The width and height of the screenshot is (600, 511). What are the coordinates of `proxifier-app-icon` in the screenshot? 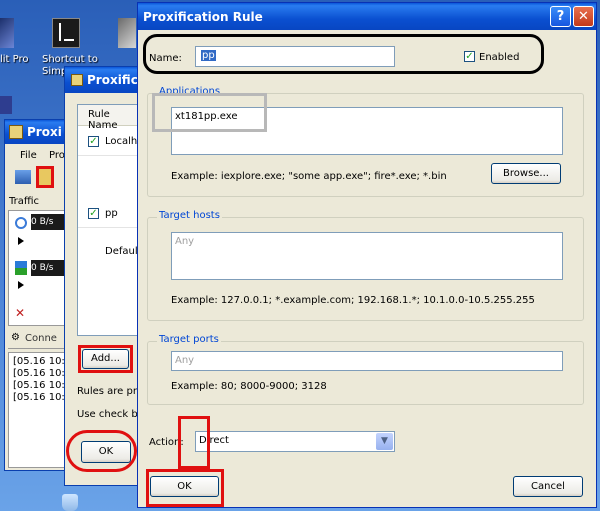 It's located at (16, 132).